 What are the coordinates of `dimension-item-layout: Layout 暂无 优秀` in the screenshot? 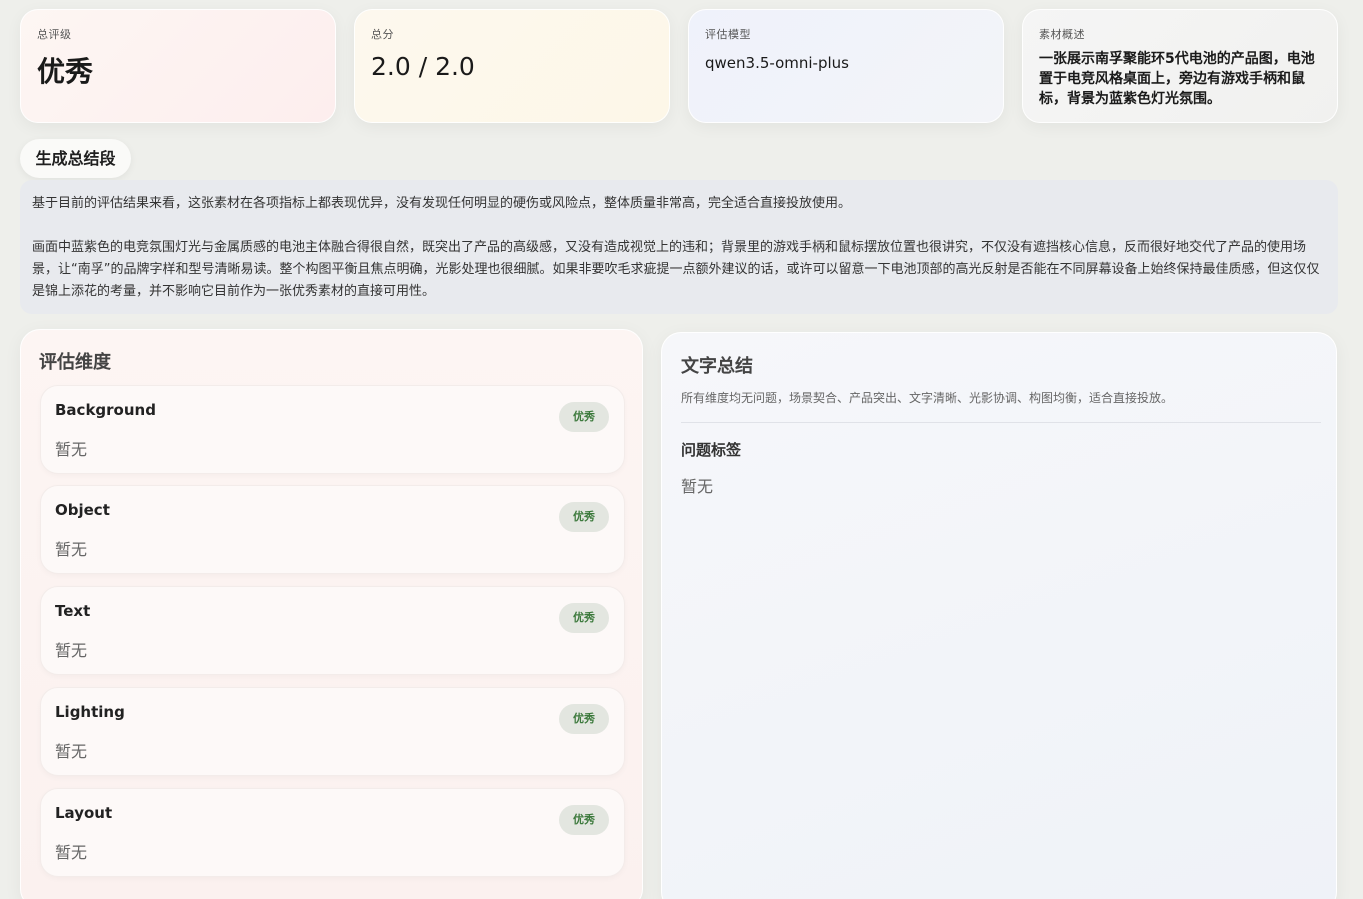 It's located at (332, 832).